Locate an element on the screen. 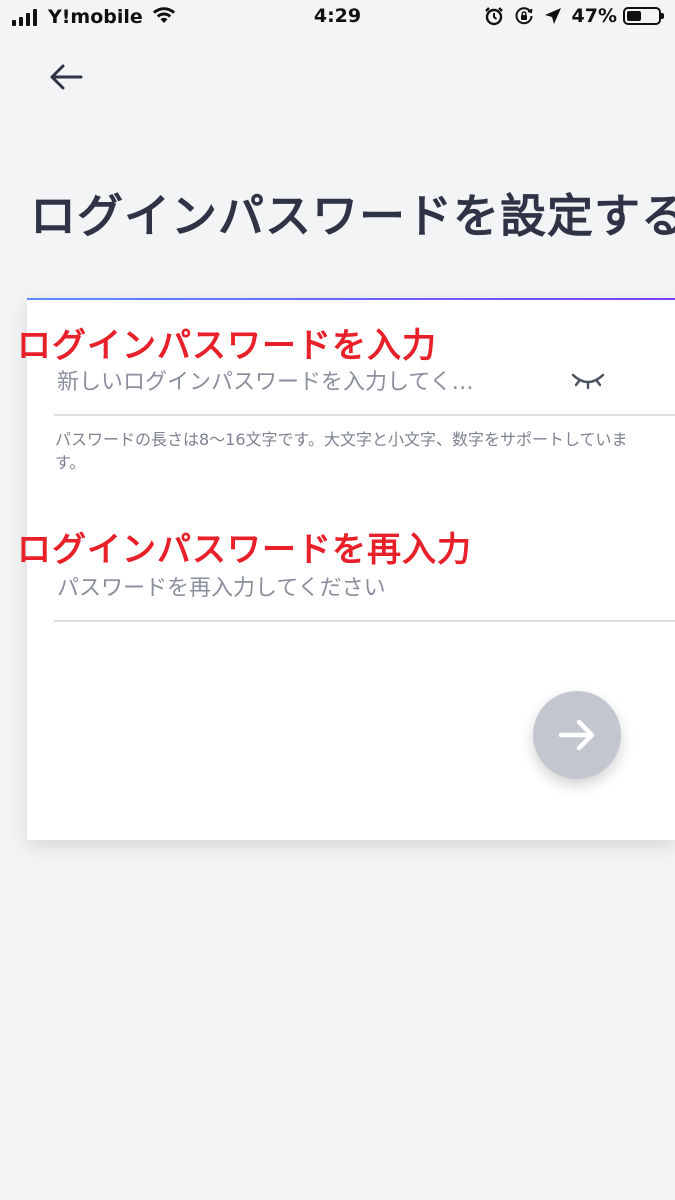 The width and height of the screenshot is (675, 1200). status-right: 47% is located at coordinates (569, 16).